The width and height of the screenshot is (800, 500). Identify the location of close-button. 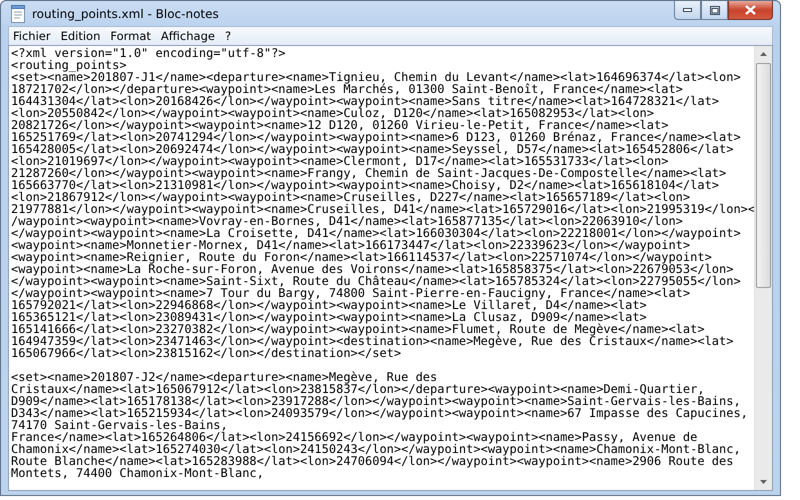
(750, 10).